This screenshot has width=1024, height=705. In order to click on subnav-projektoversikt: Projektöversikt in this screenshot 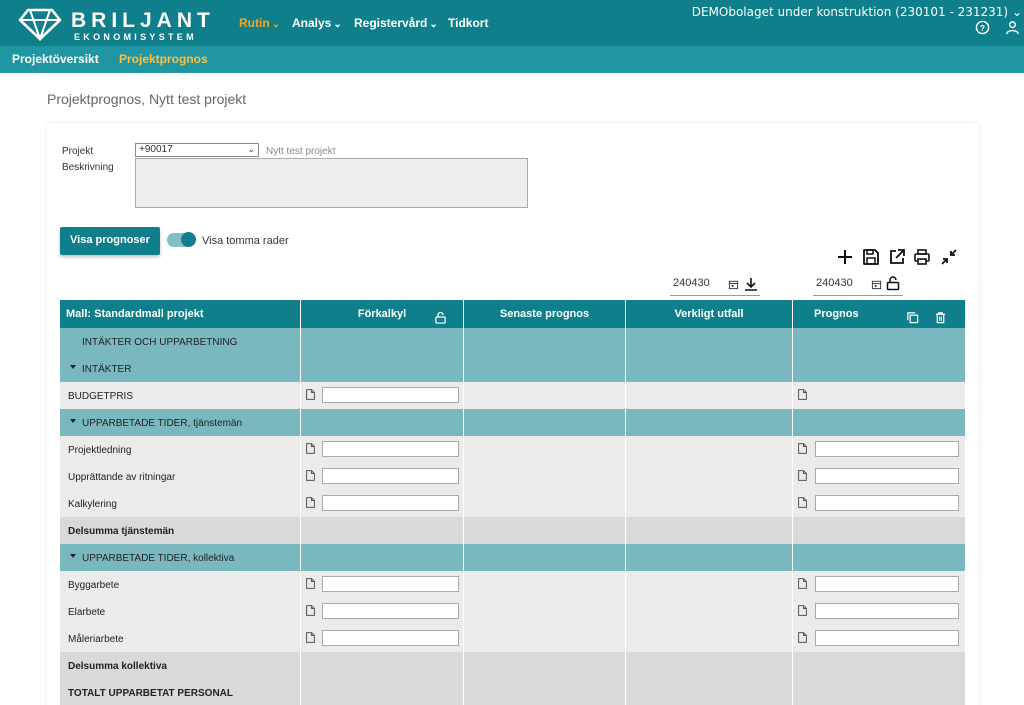, I will do `click(55, 59)`.